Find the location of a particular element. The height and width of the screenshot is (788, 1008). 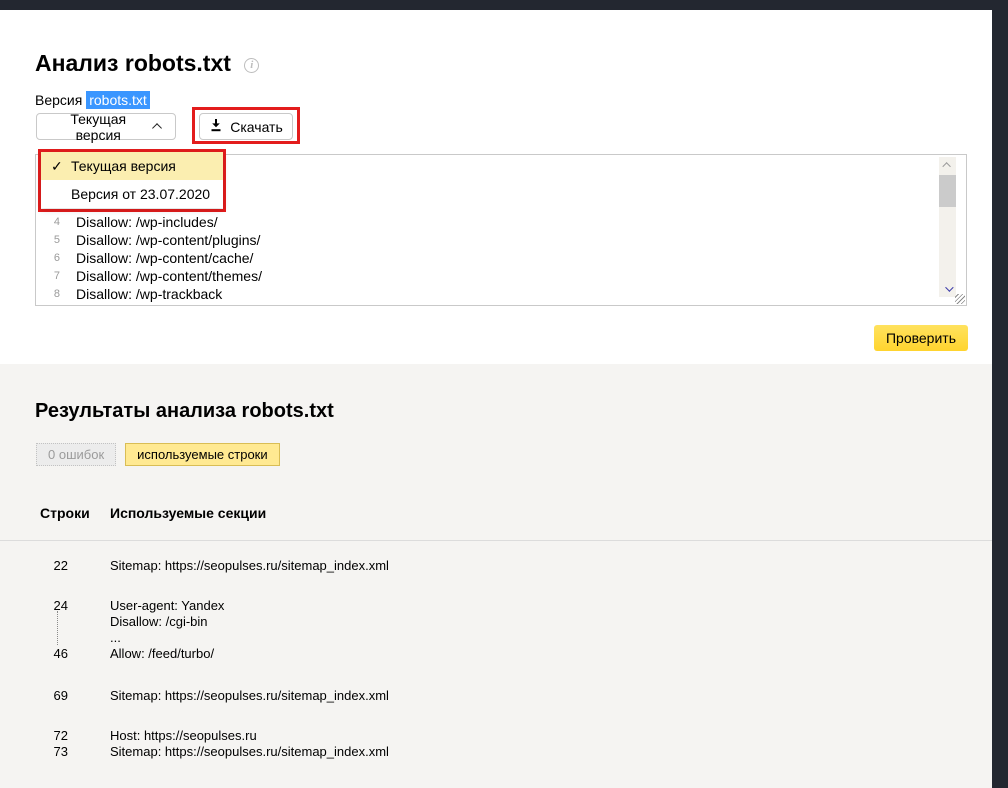

menu-item-dated-version: ✓ Версия от 23.07.2020 is located at coordinates (132, 194).